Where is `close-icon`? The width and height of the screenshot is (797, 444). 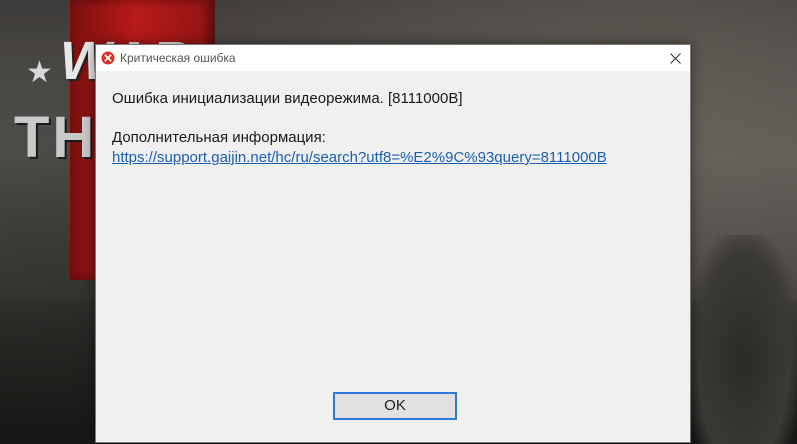 close-icon is located at coordinates (675, 58).